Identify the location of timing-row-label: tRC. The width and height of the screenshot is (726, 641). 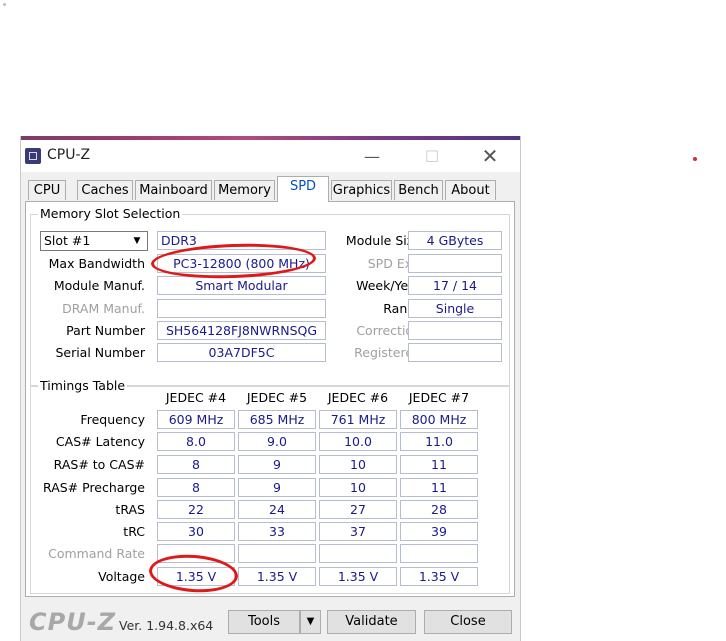
(134, 531).